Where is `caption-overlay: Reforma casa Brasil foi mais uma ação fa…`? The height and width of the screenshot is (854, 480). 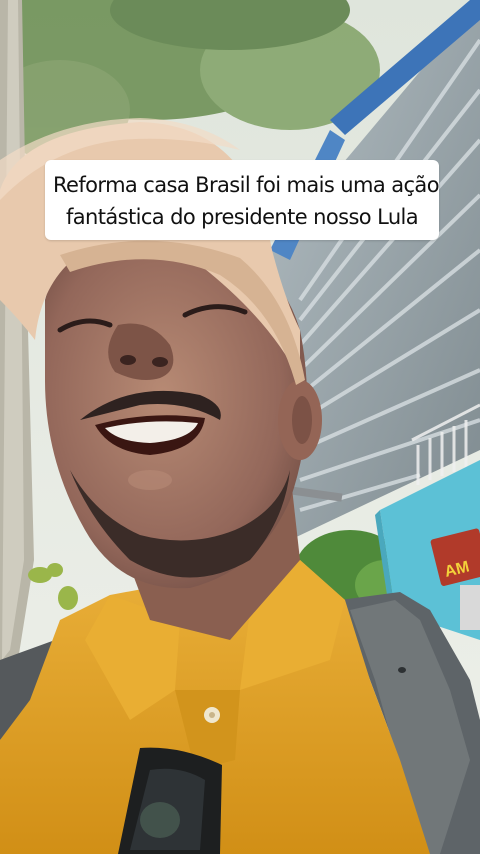 caption-overlay: Reforma casa Brasil foi mais uma ação fa… is located at coordinates (242, 200).